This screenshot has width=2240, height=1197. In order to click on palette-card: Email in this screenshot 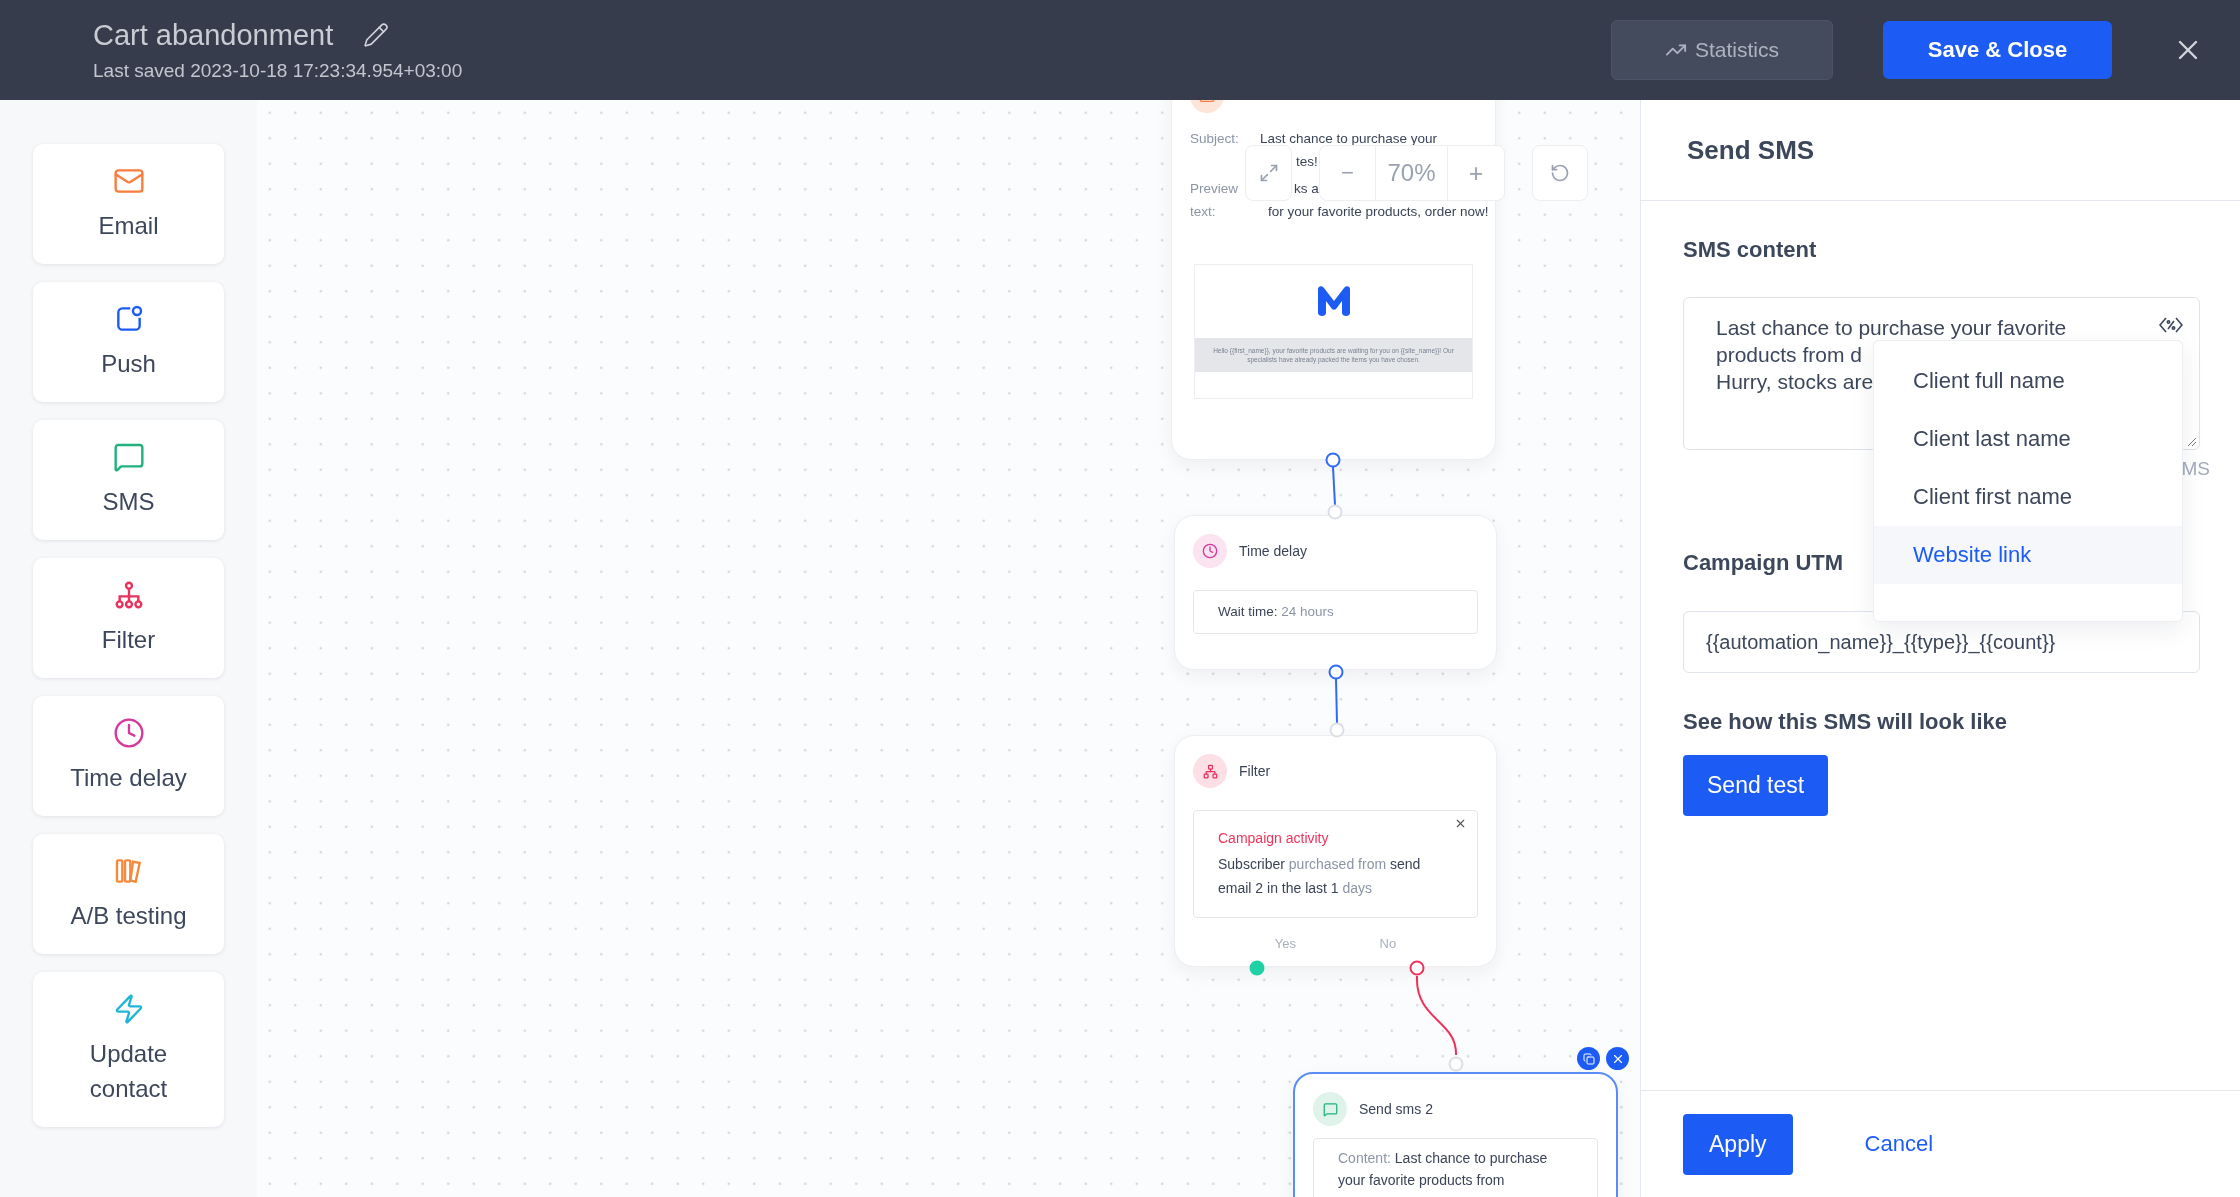, I will do `click(128, 204)`.